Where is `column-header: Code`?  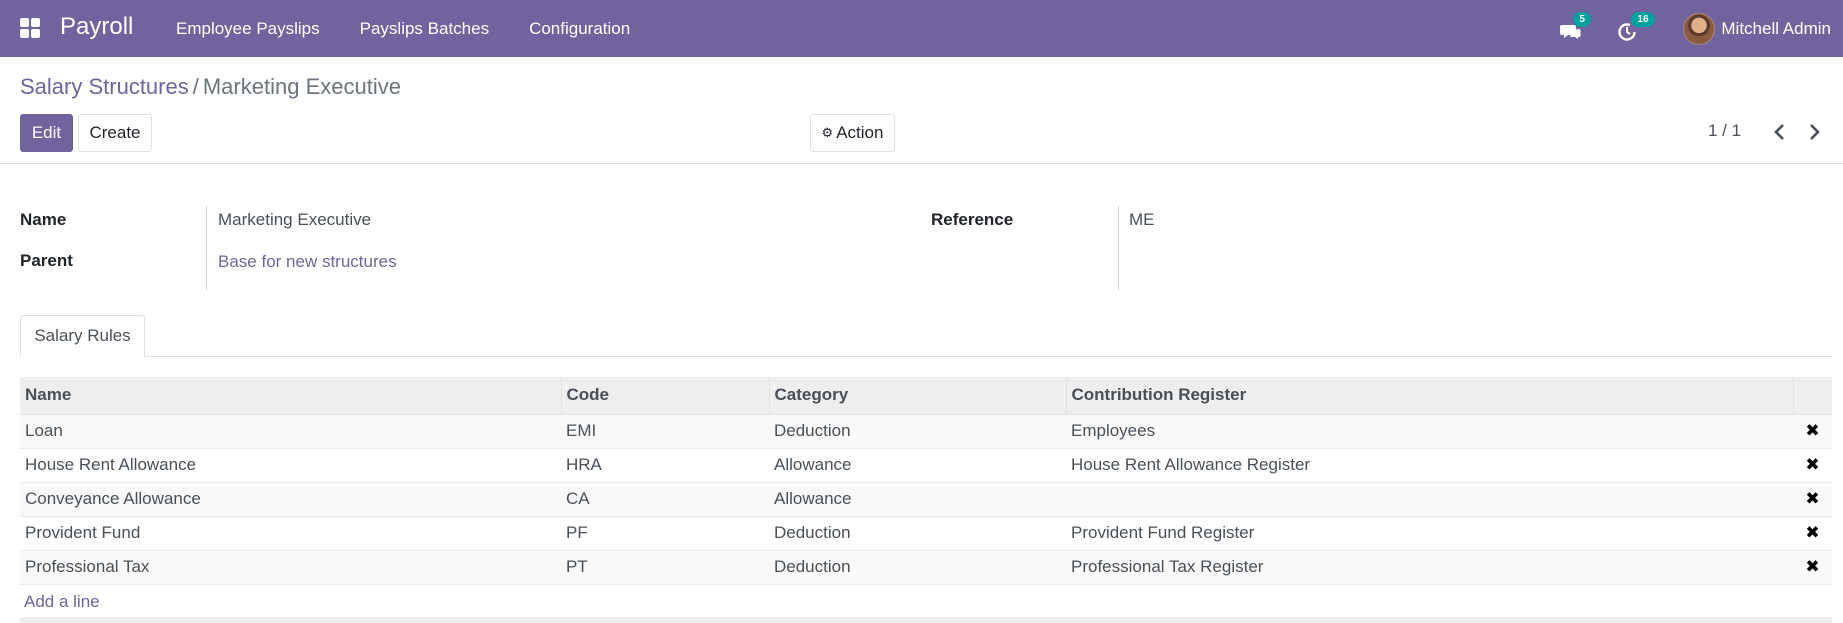 column-header: Code is located at coordinates (665, 396).